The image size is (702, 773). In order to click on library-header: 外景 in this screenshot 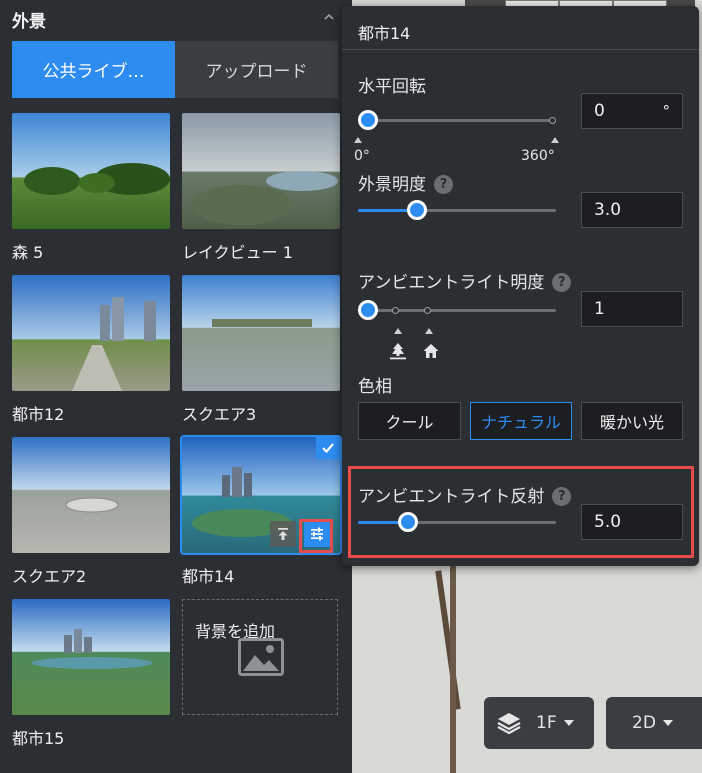, I will do `click(172, 18)`.